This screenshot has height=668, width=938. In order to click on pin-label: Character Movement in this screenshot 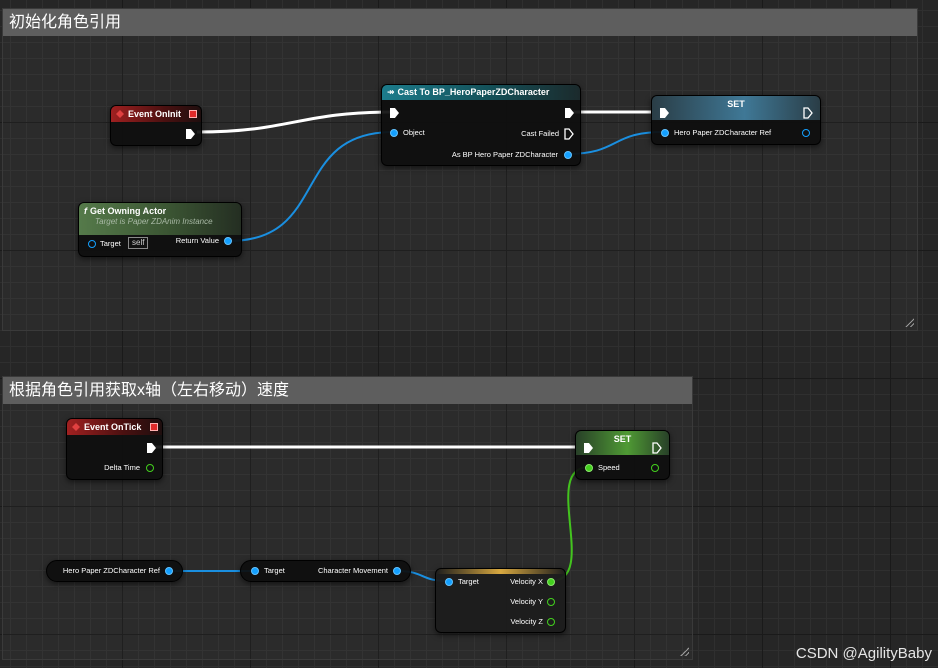, I will do `click(352, 570)`.